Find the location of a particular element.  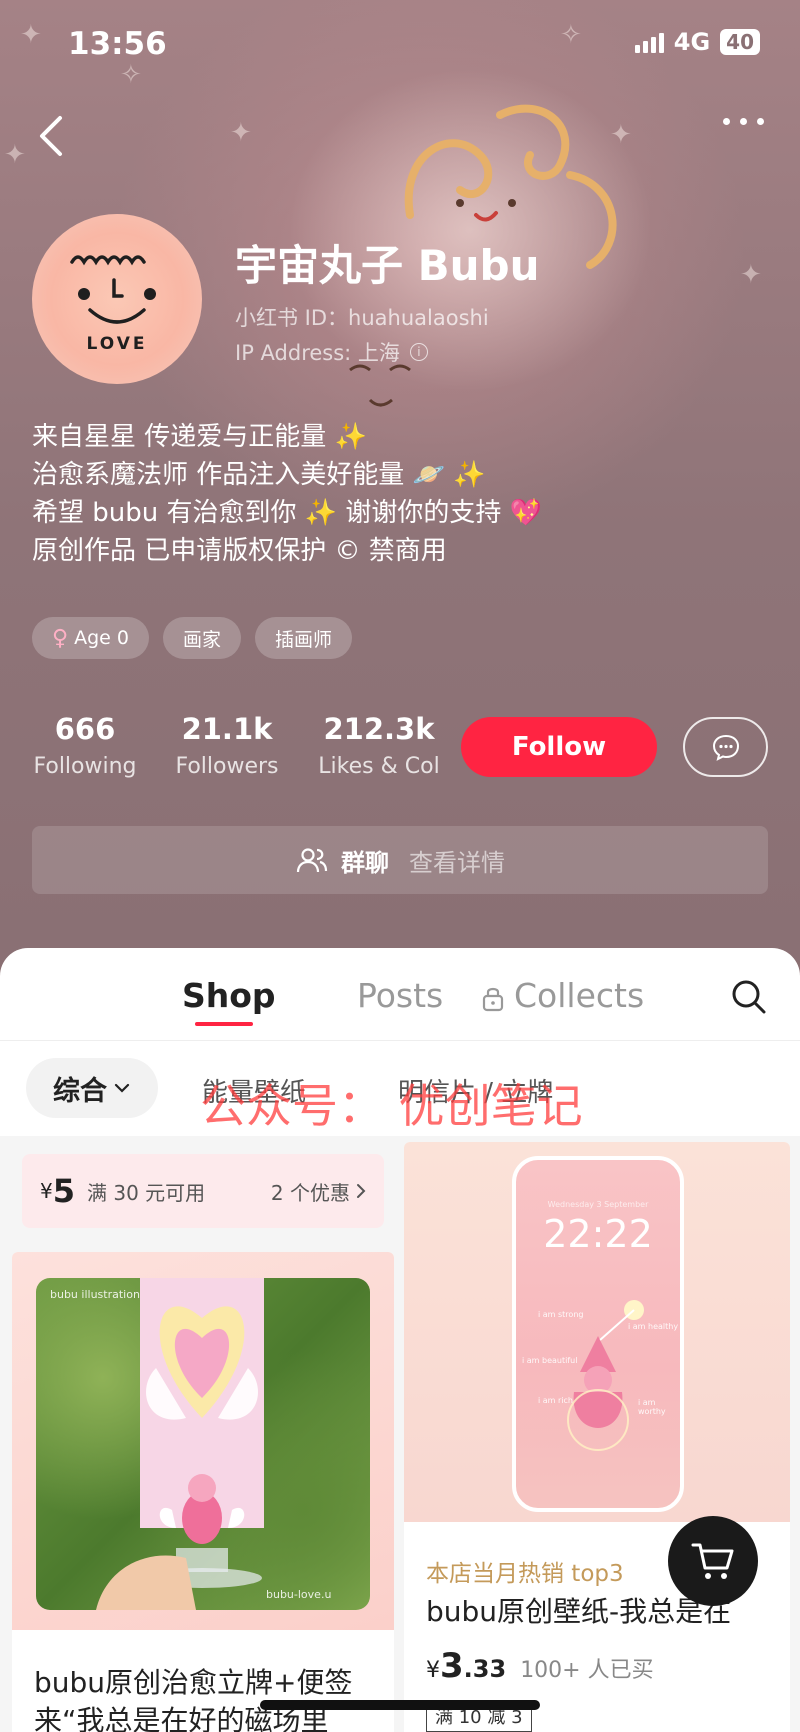

tag-illustrator: 插画师 is located at coordinates (304, 638).